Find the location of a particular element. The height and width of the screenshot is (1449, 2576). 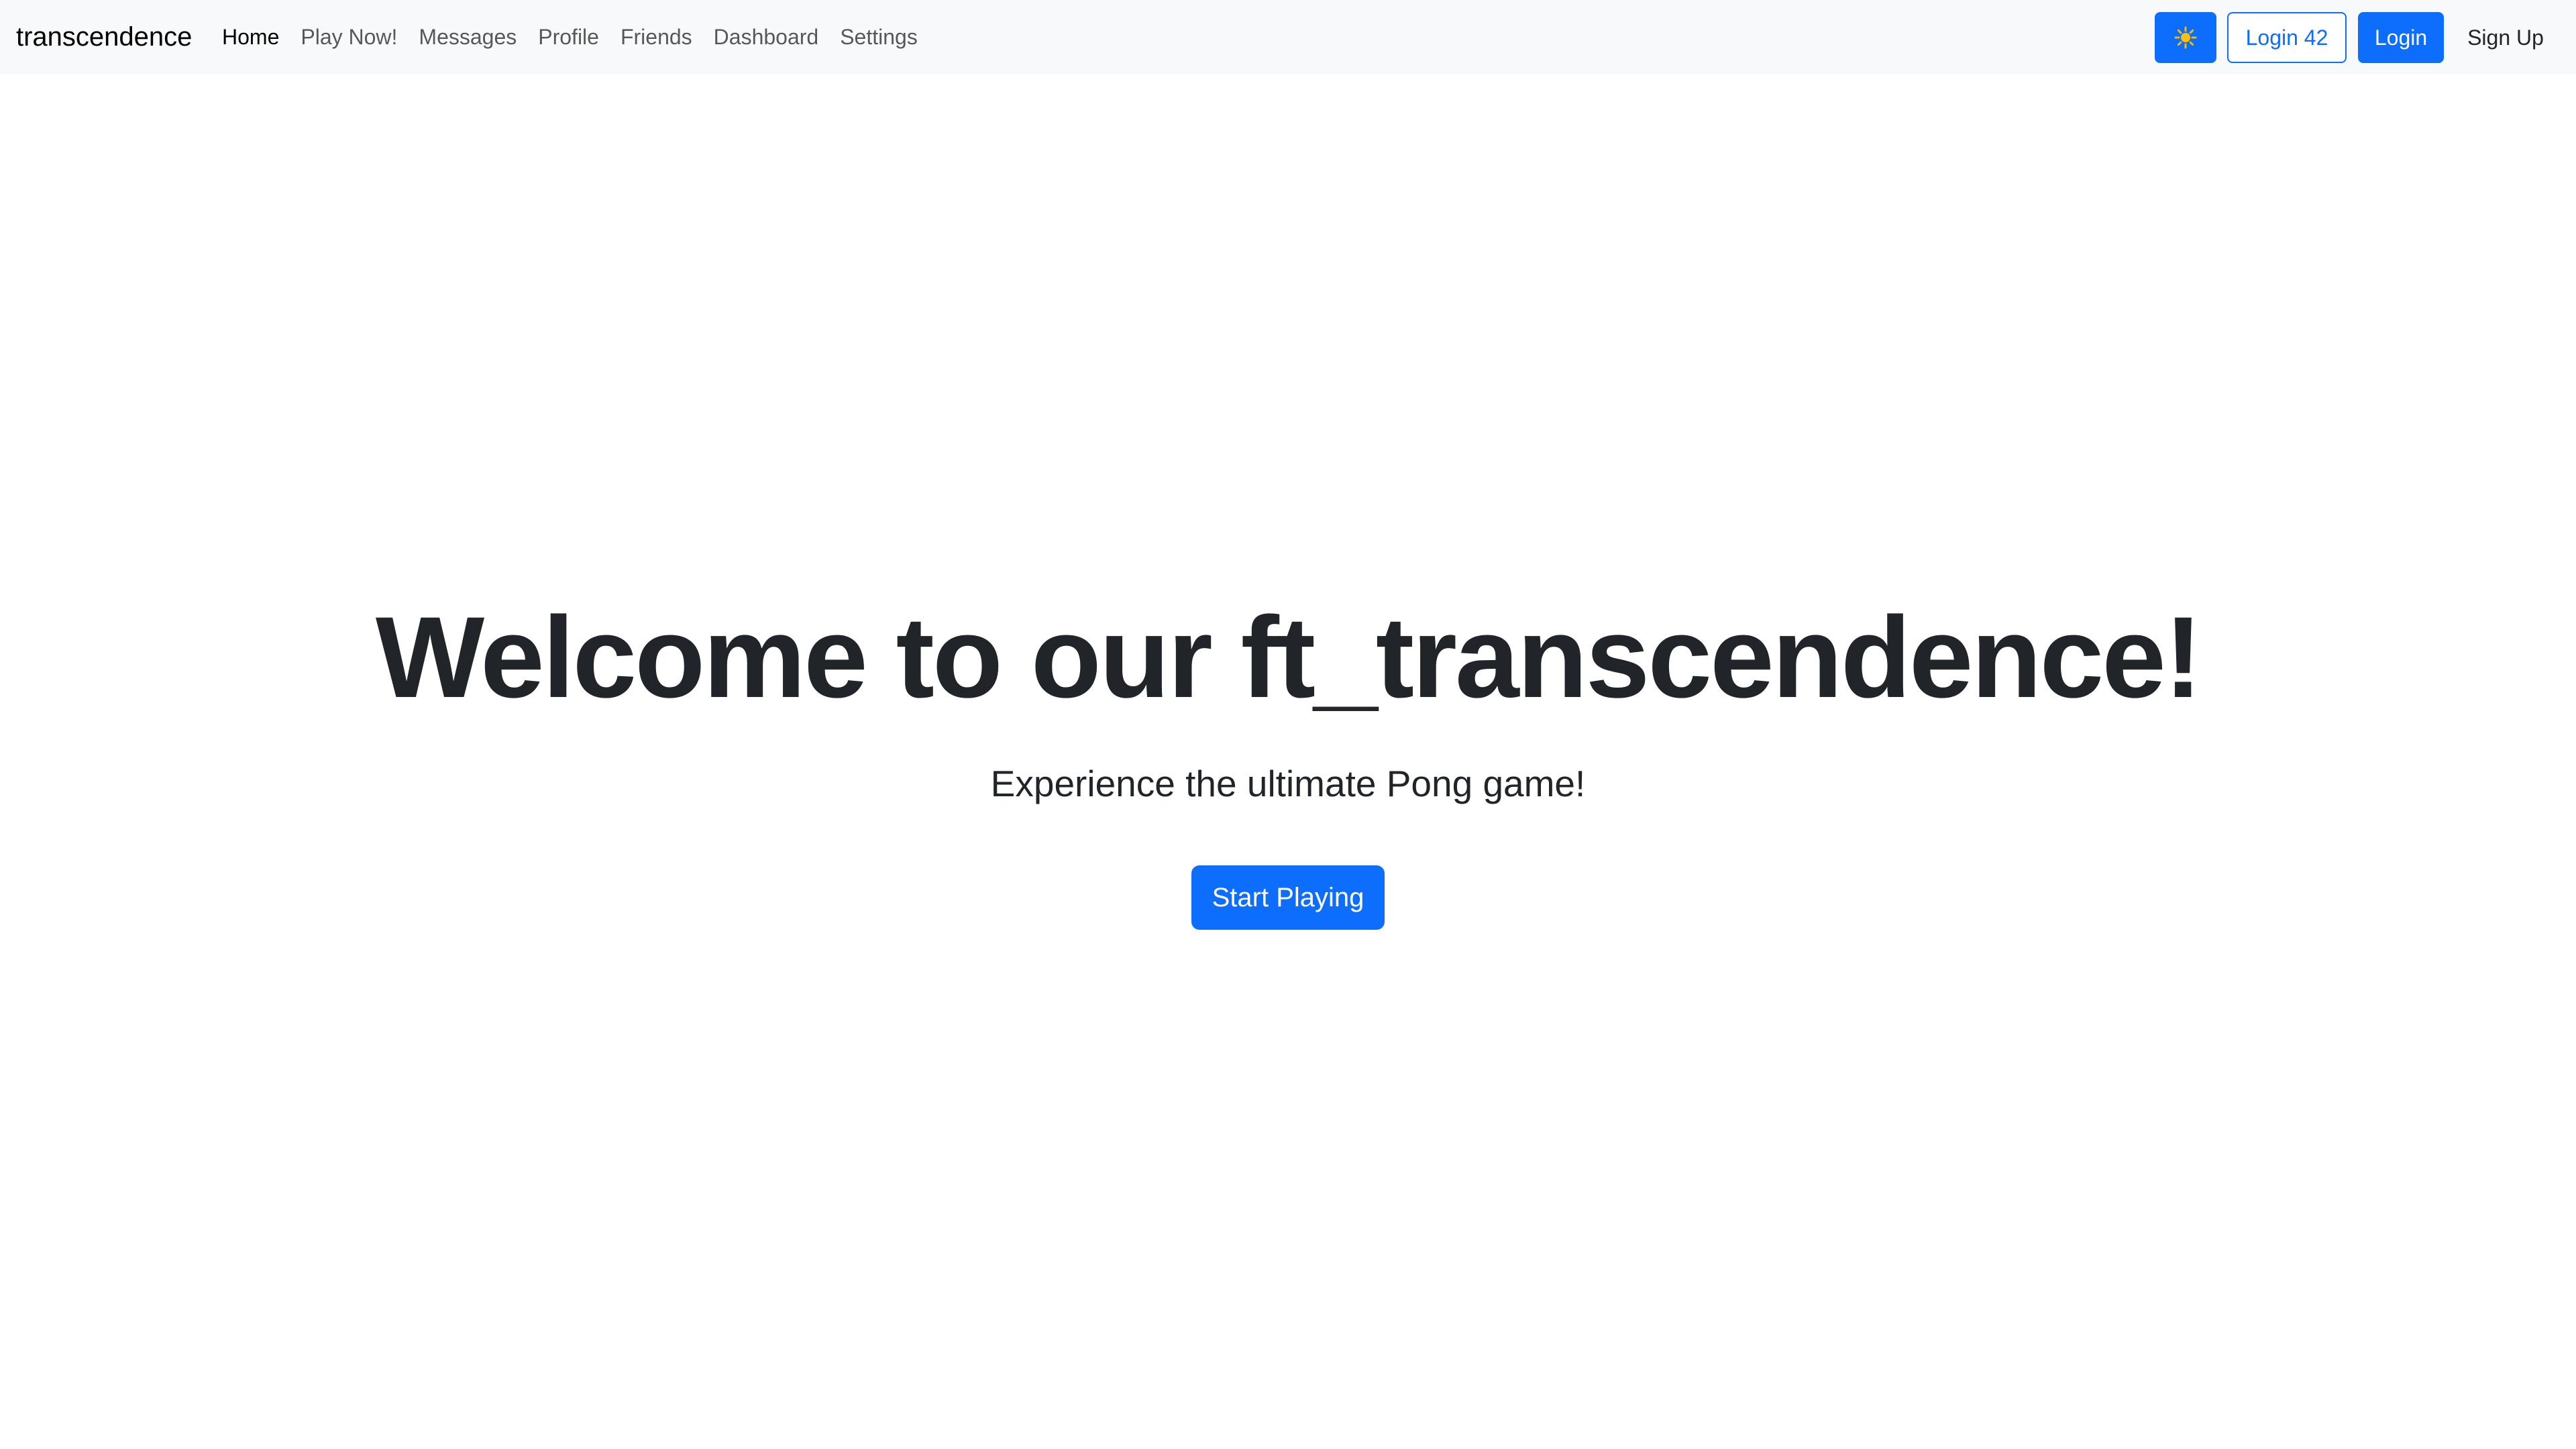

login-button: Login is located at coordinates (2401, 37).